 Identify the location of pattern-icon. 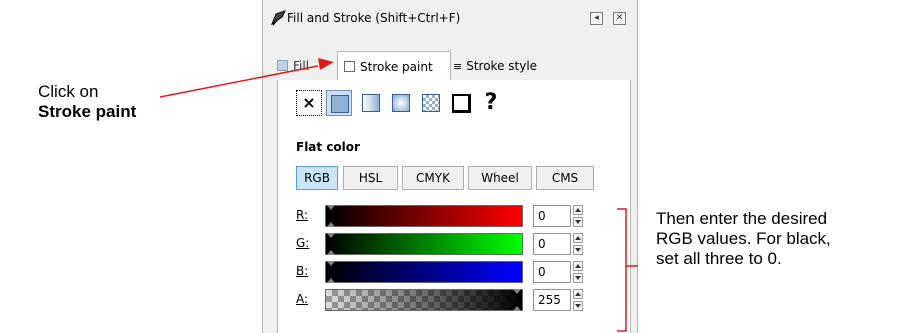
(431, 103).